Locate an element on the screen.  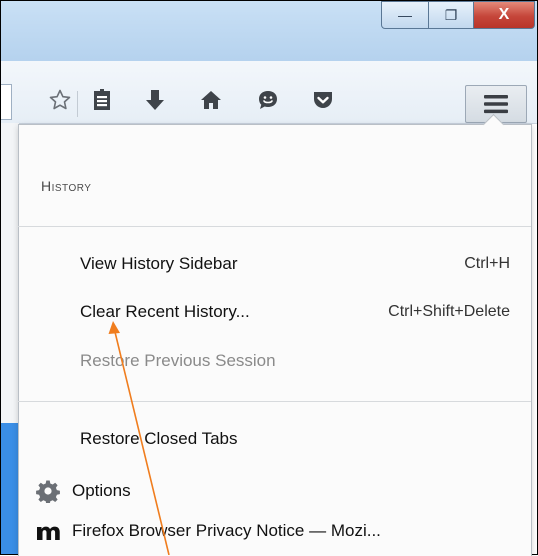
menu-item-label: Restore Previous Session is located at coordinates (178, 360).